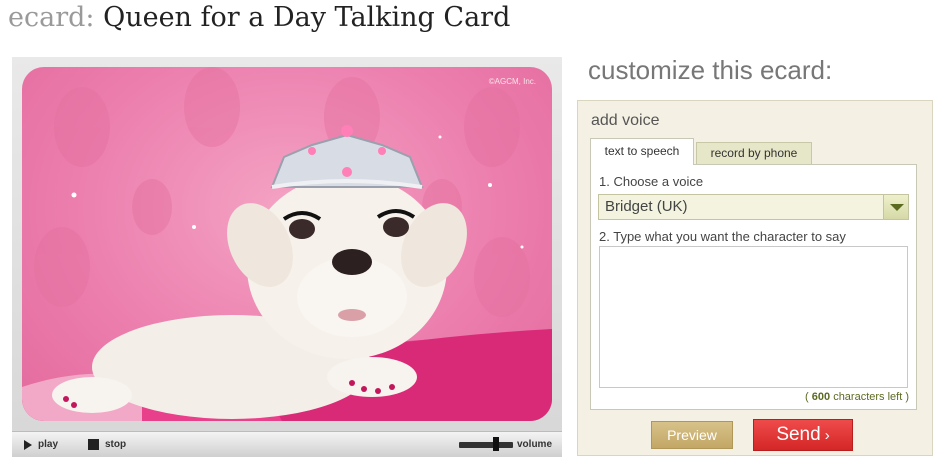 The height and width of the screenshot is (468, 943). Describe the element at coordinates (807, 397) in the screenshot. I see `chars-left-prefix: (` at that location.